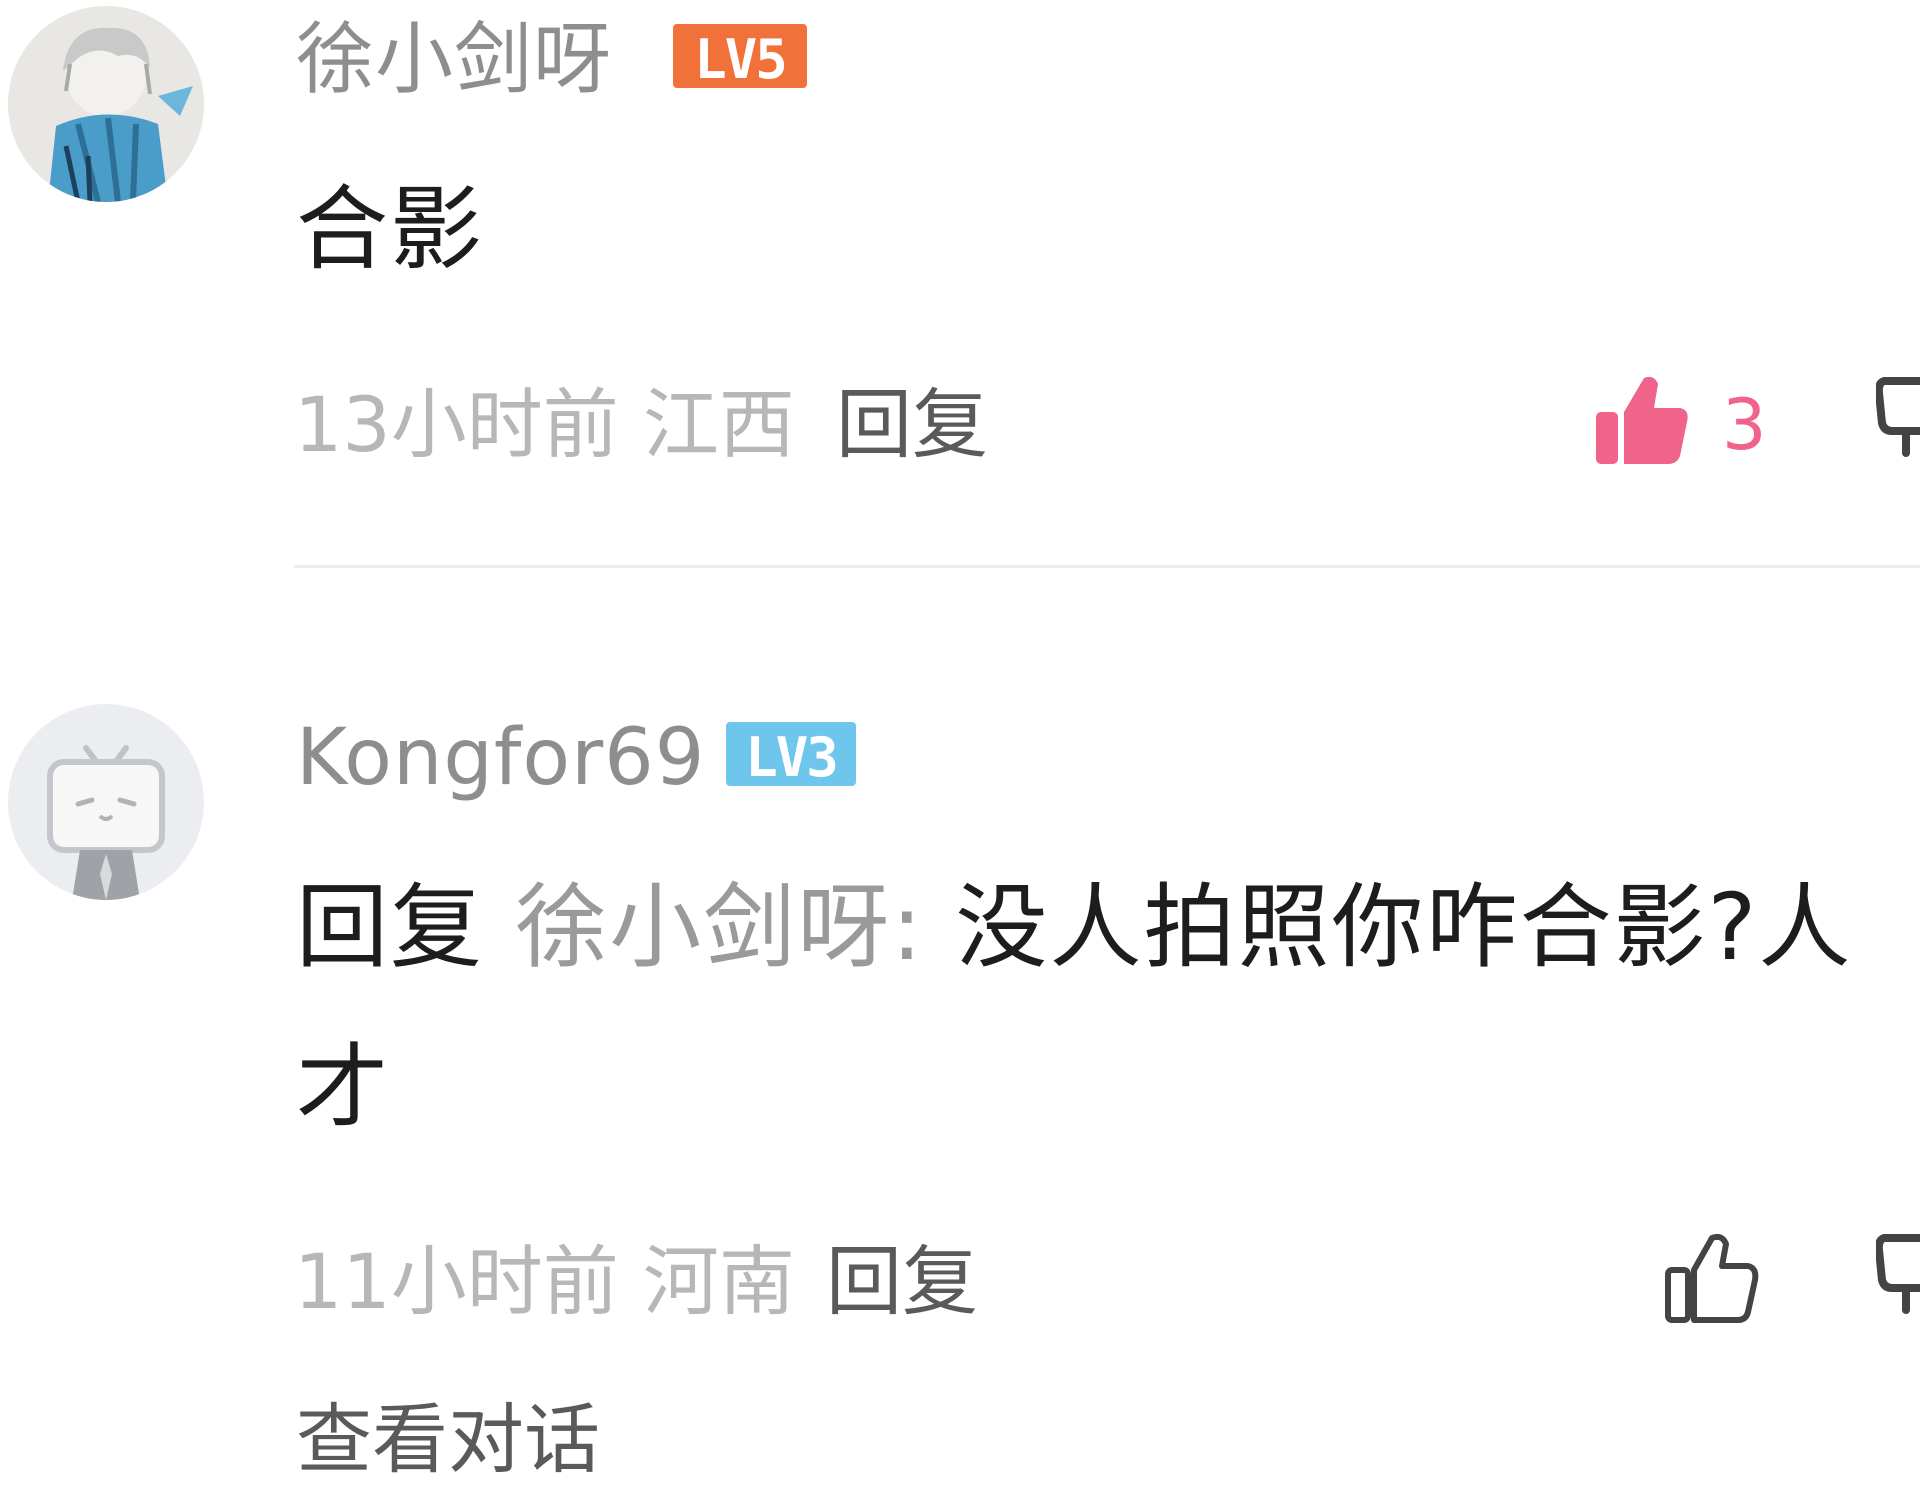 Image resolution: width=1920 pixels, height=1488 pixels. Describe the element at coordinates (454, 60) in the screenshot. I see `username: 徐小剑呀` at that location.